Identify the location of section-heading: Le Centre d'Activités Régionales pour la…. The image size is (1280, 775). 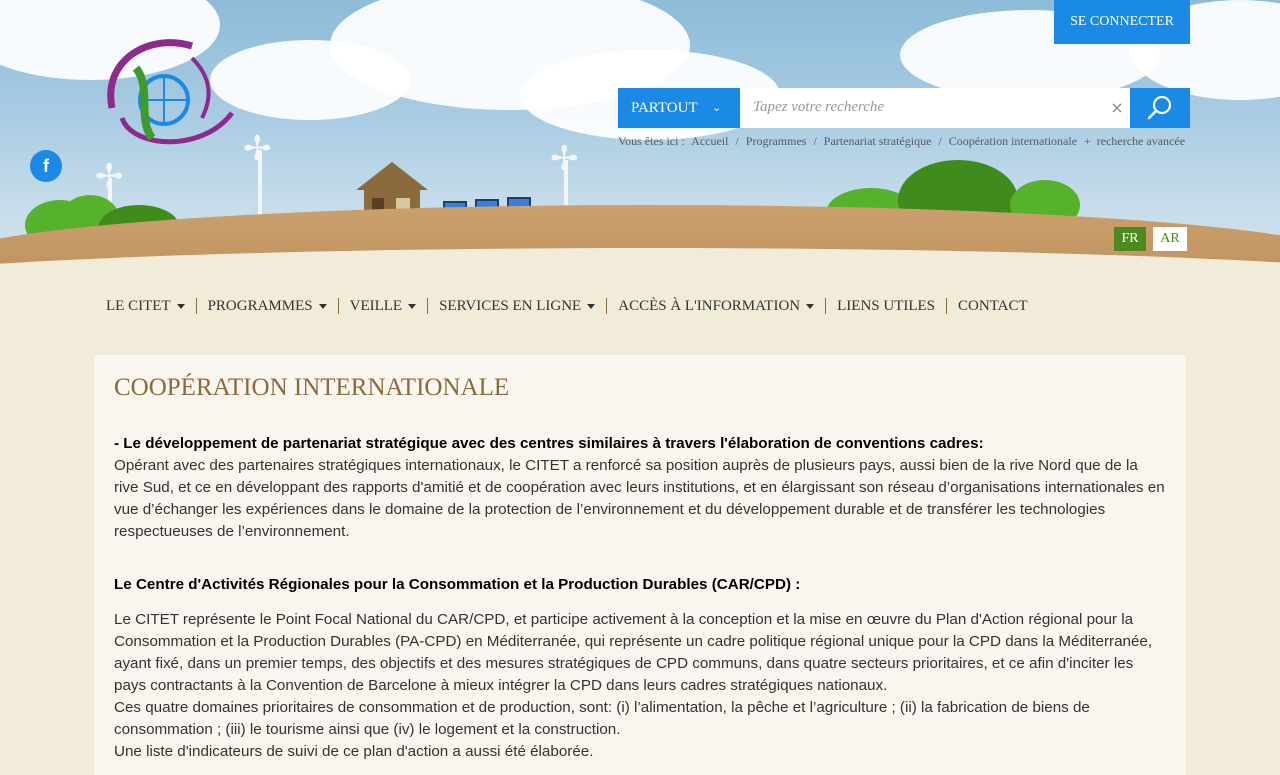
(457, 584).